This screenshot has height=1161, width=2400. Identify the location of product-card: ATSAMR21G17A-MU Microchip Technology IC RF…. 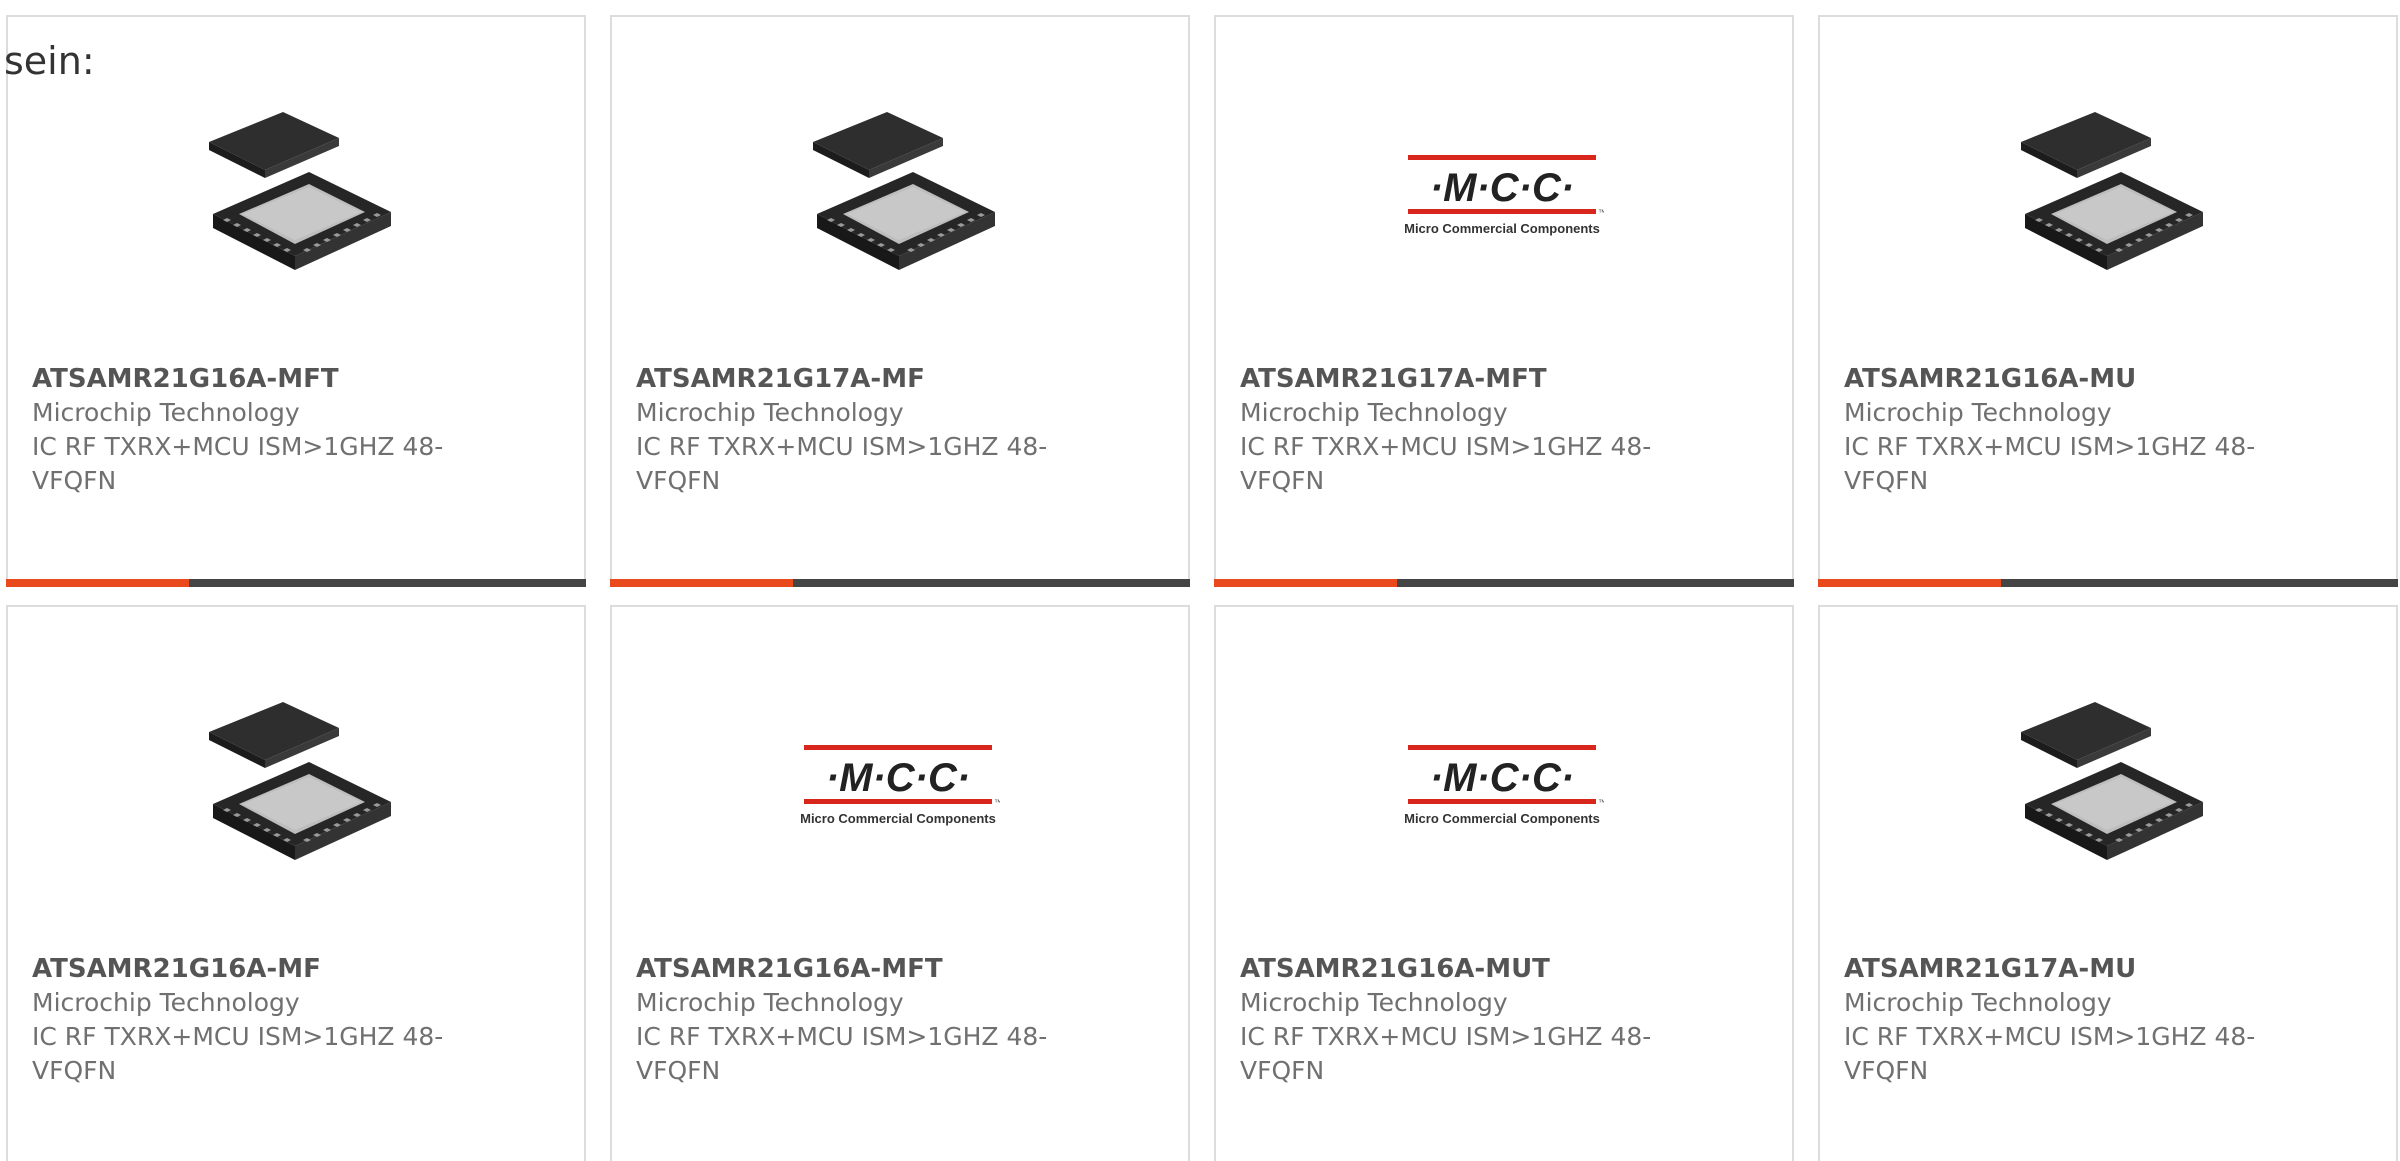
(2108, 883).